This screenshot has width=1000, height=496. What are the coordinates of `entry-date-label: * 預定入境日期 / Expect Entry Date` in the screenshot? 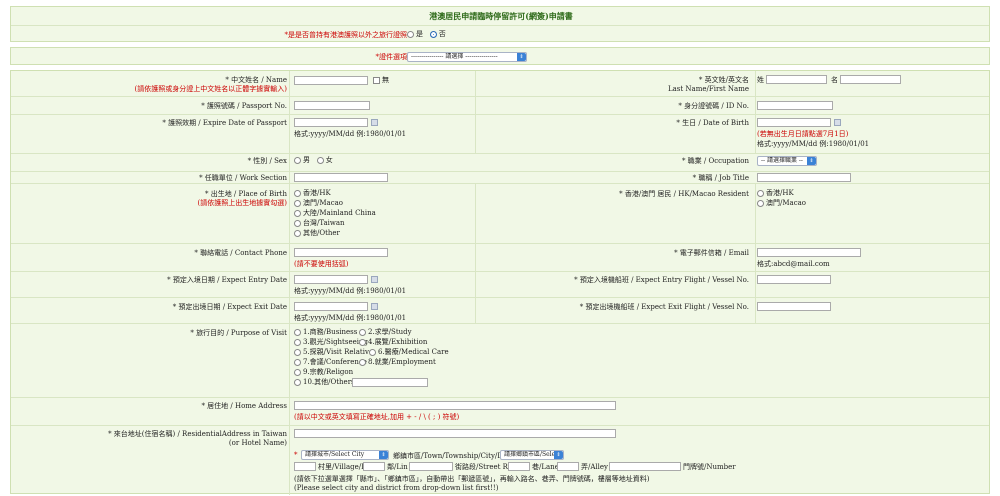 It's located at (227, 280).